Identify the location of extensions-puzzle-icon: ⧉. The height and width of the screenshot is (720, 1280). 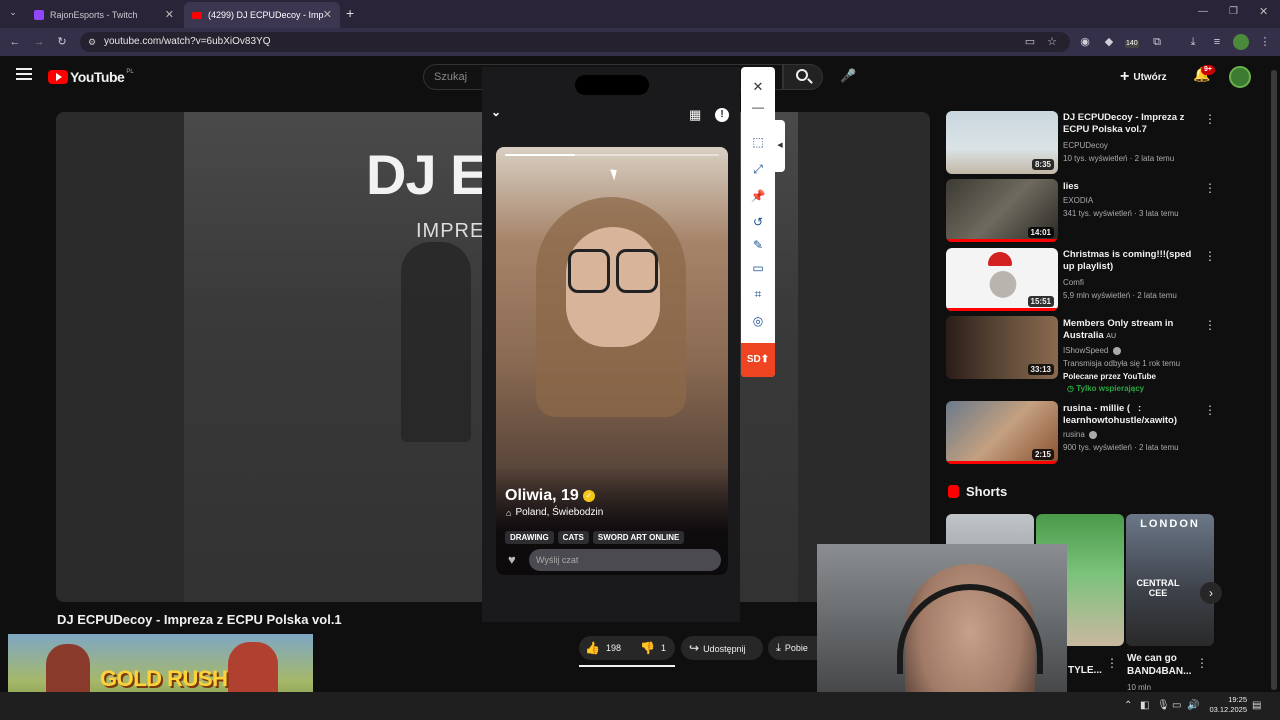
(1157, 42).